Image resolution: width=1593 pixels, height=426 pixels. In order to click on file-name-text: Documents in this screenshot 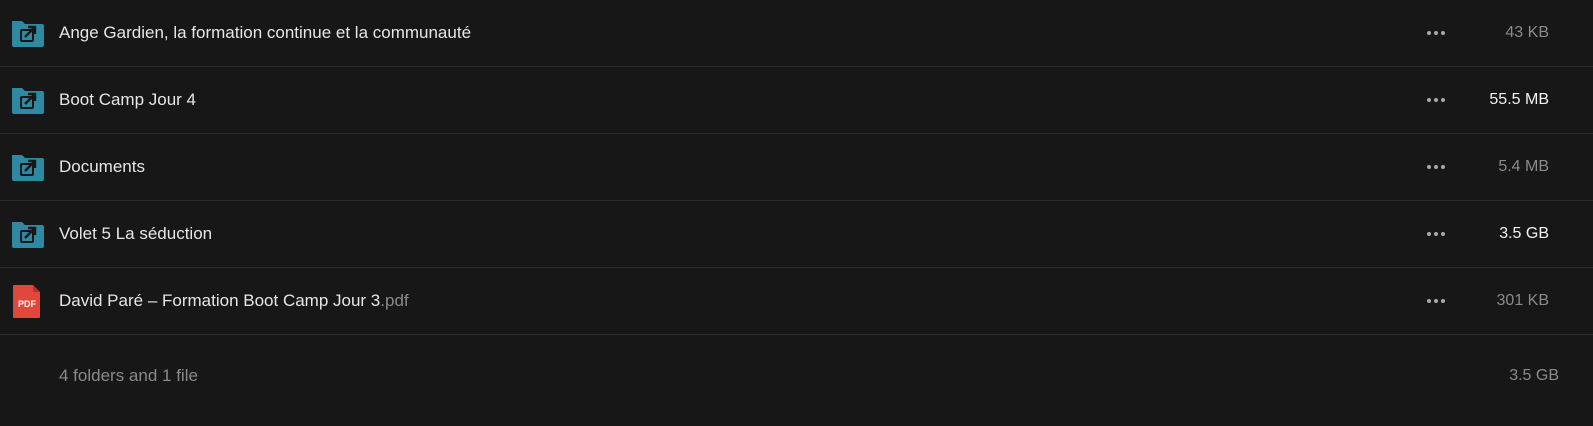, I will do `click(102, 166)`.